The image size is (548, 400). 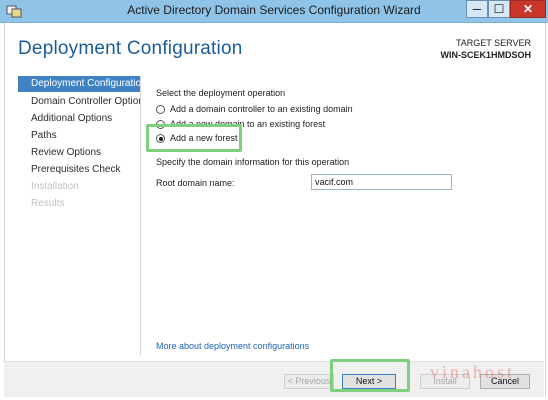 What do you see at coordinates (140, 216) in the screenshot?
I see `nav-divider` at bounding box center [140, 216].